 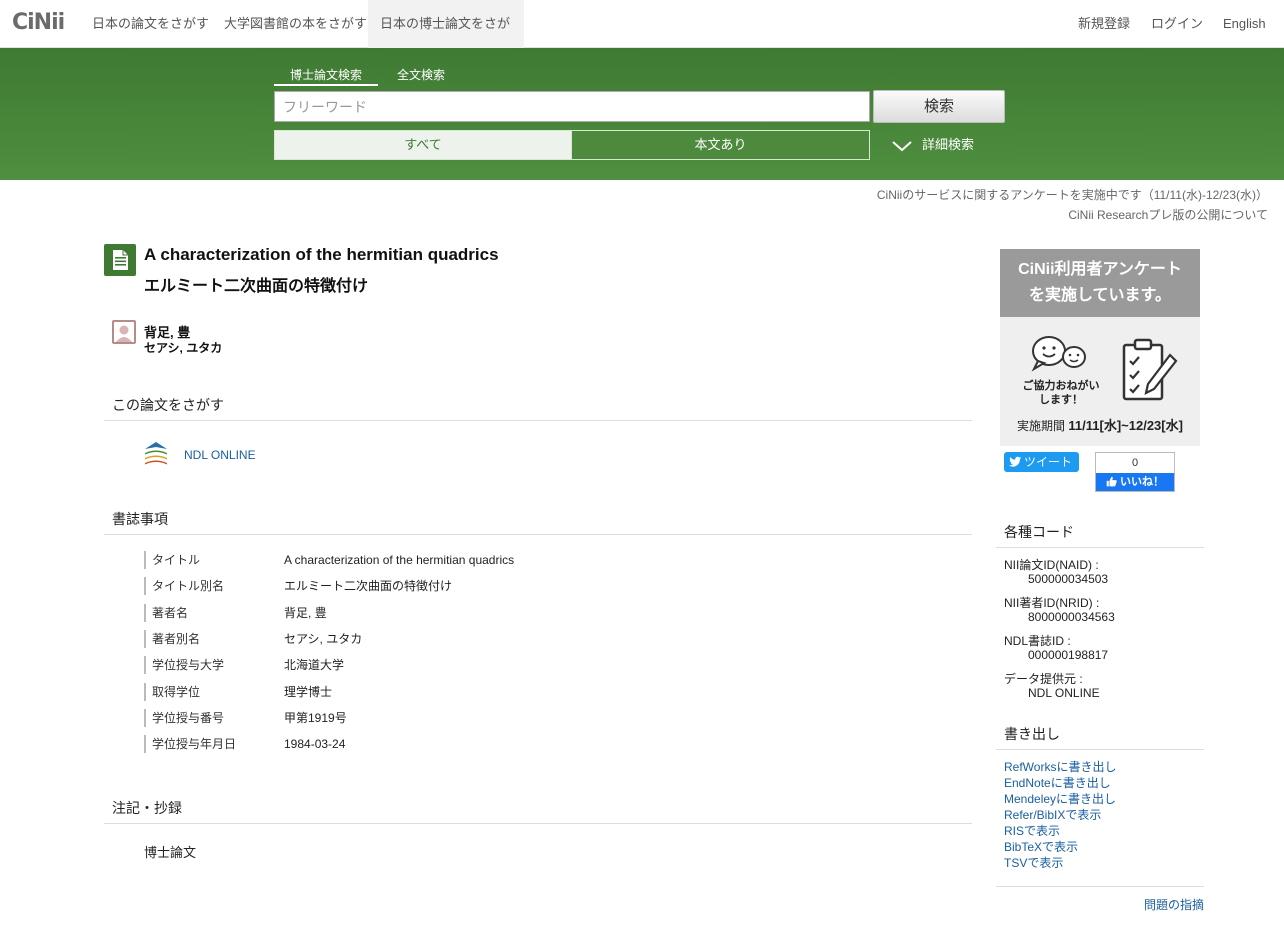 What do you see at coordinates (305, 612) in the screenshot?
I see `biblio-field-value: 背足, 豊` at bounding box center [305, 612].